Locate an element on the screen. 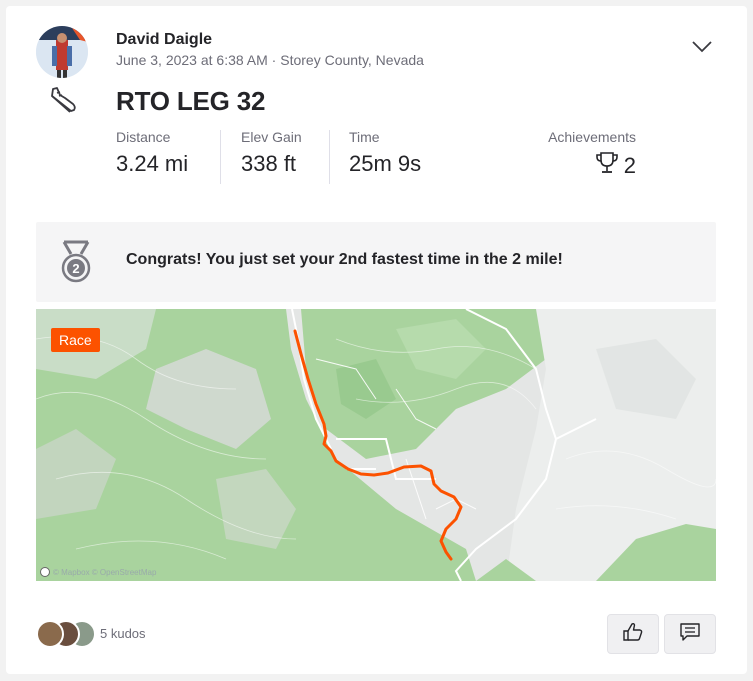 The height and width of the screenshot is (681, 753). achievements-value: 2 is located at coordinates (581, 166).